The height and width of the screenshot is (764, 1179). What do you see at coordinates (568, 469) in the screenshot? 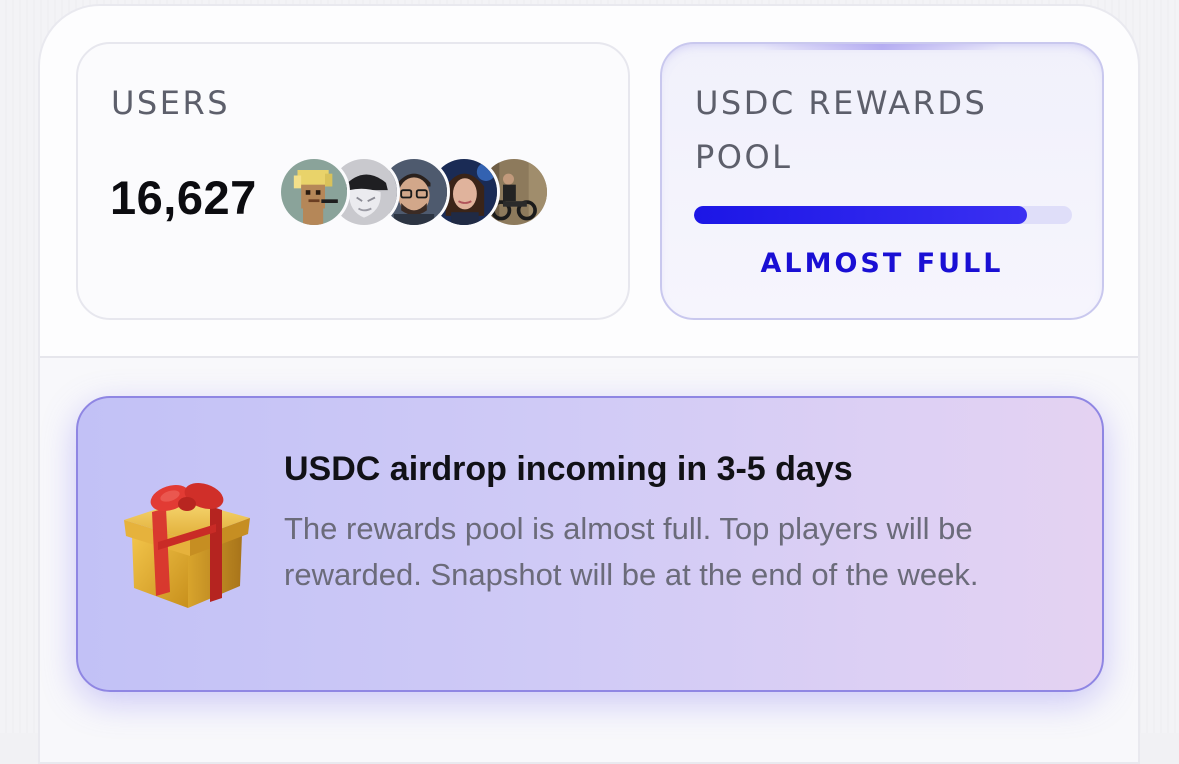
I see `airdrop-title: USDC airdrop incoming in 3-5 days` at bounding box center [568, 469].